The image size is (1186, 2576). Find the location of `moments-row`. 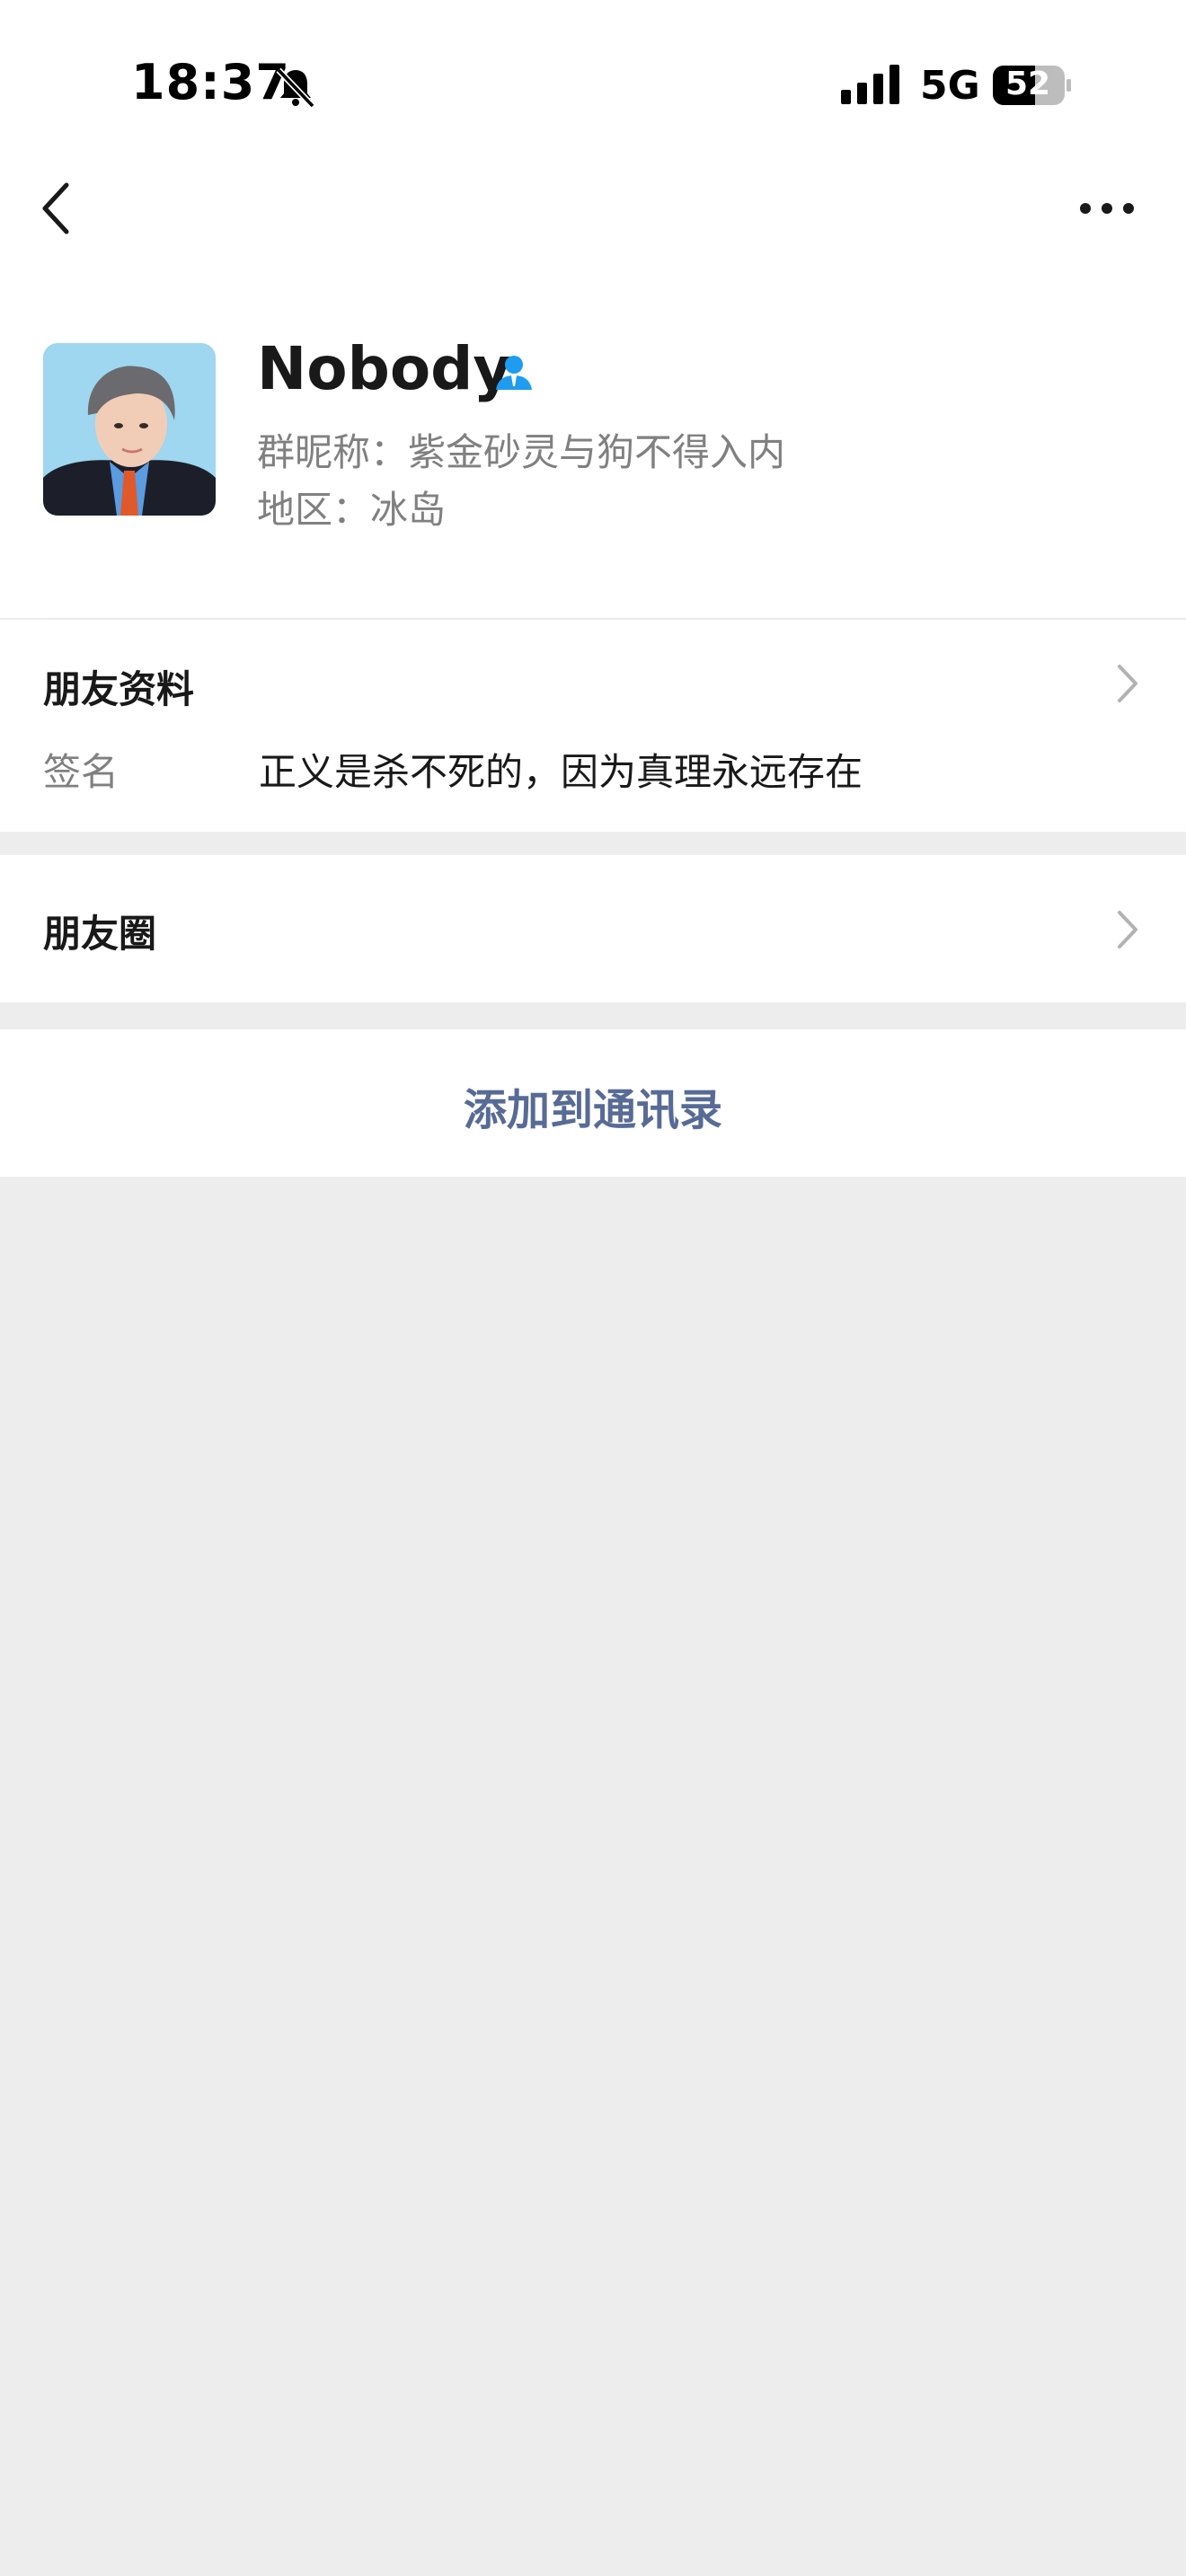

moments-row is located at coordinates (593, 928).